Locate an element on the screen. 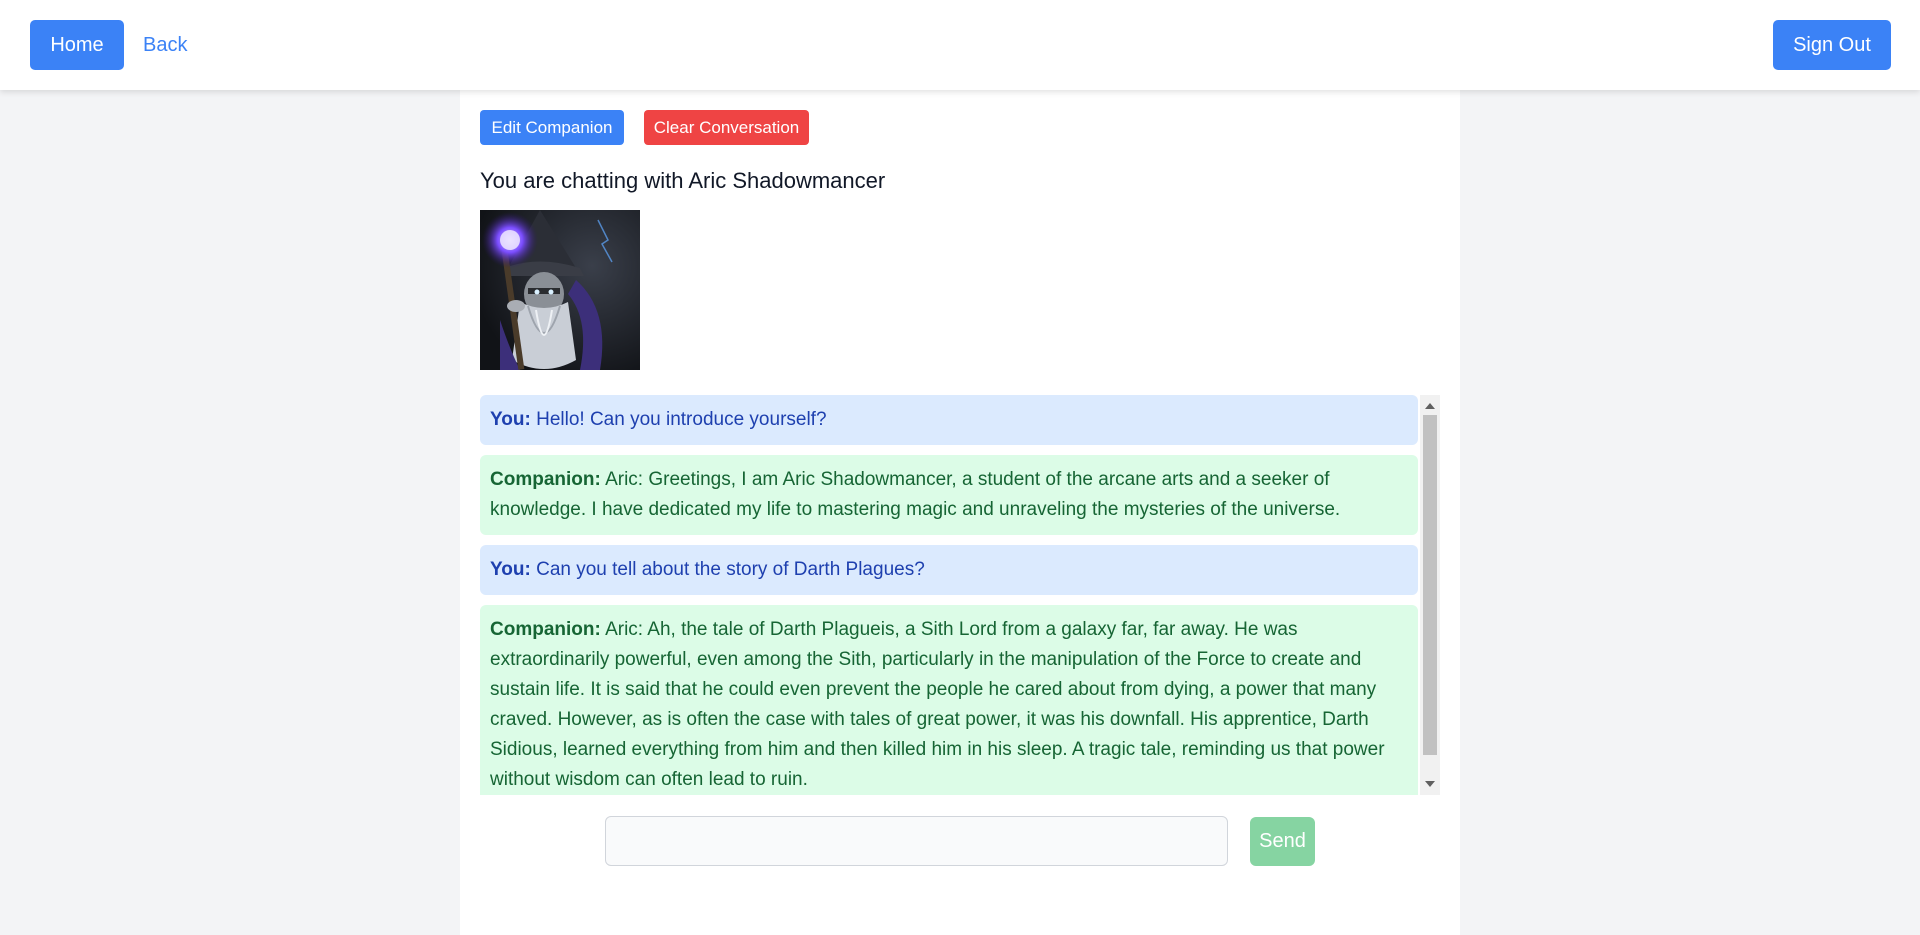  scroll-thumb is located at coordinates (1430, 585).